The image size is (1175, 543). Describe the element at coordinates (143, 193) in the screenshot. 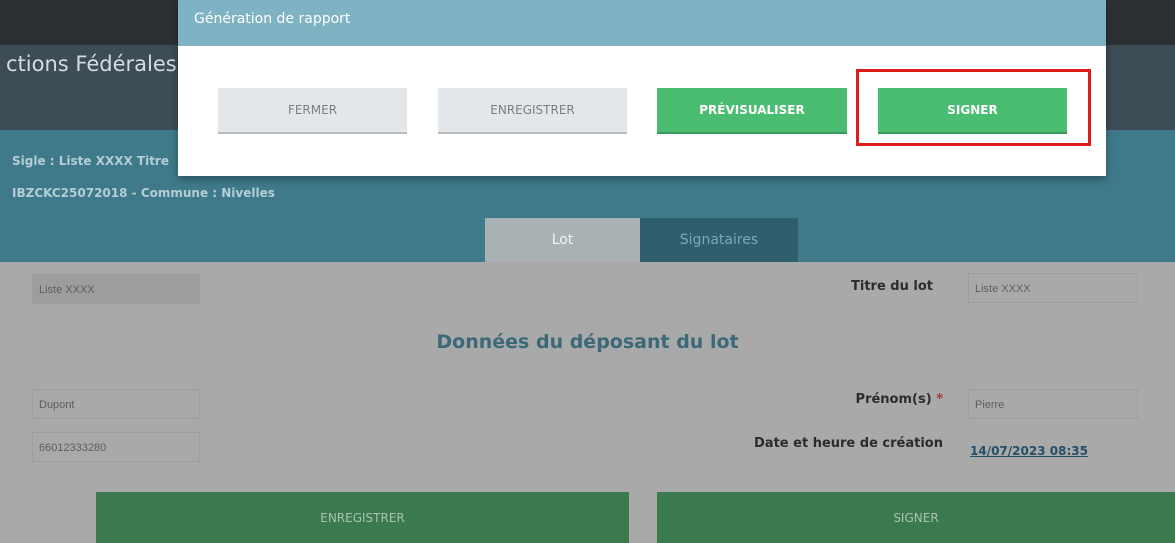

I see `lot-info-line-2: IBZCKC25072018 - Commune : Nivelles` at that location.